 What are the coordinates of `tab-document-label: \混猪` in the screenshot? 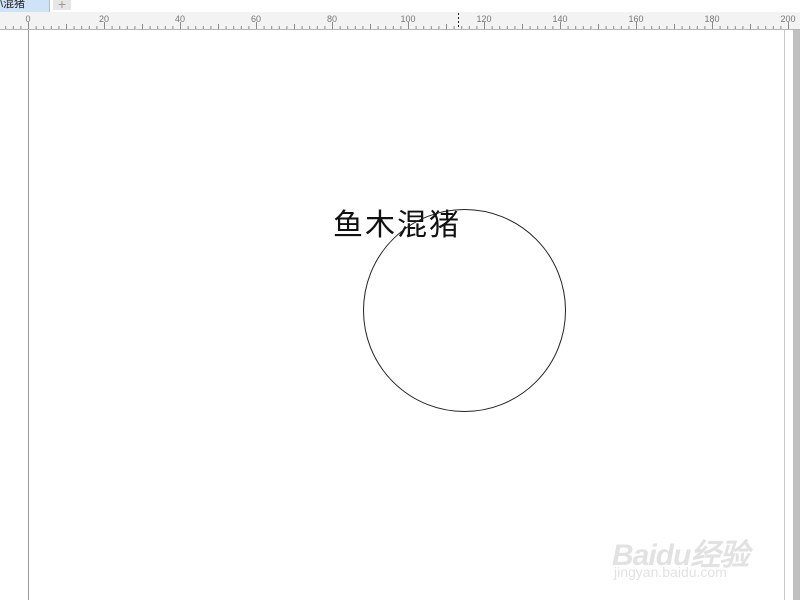 It's located at (13, 5).